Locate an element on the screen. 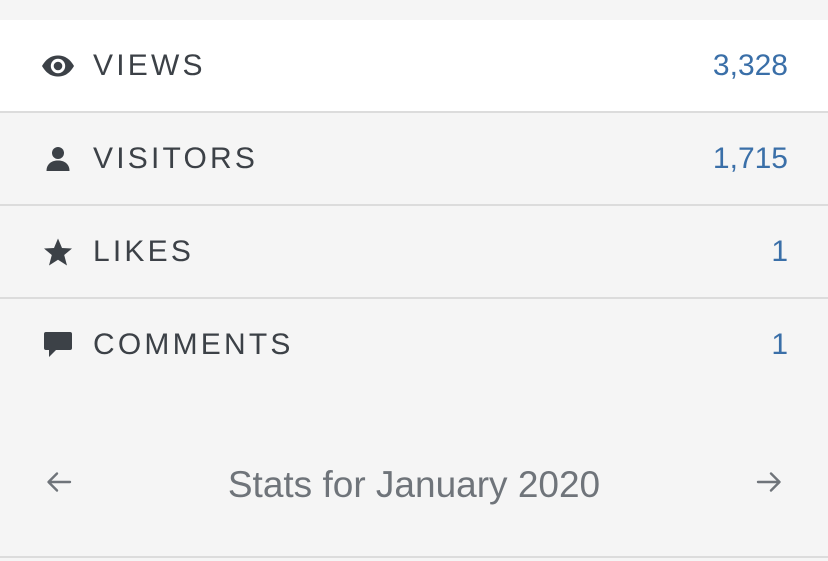 This screenshot has height=561, width=828. stat-label: COMMENTS is located at coordinates (193, 344).